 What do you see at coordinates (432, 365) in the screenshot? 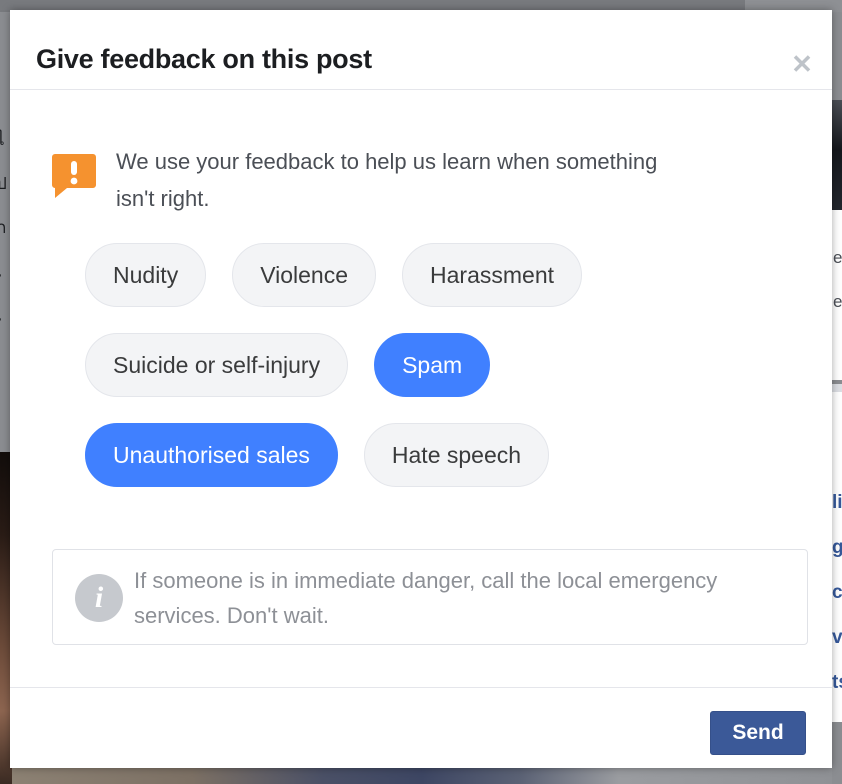
I see `option-spam: Spam` at bounding box center [432, 365].